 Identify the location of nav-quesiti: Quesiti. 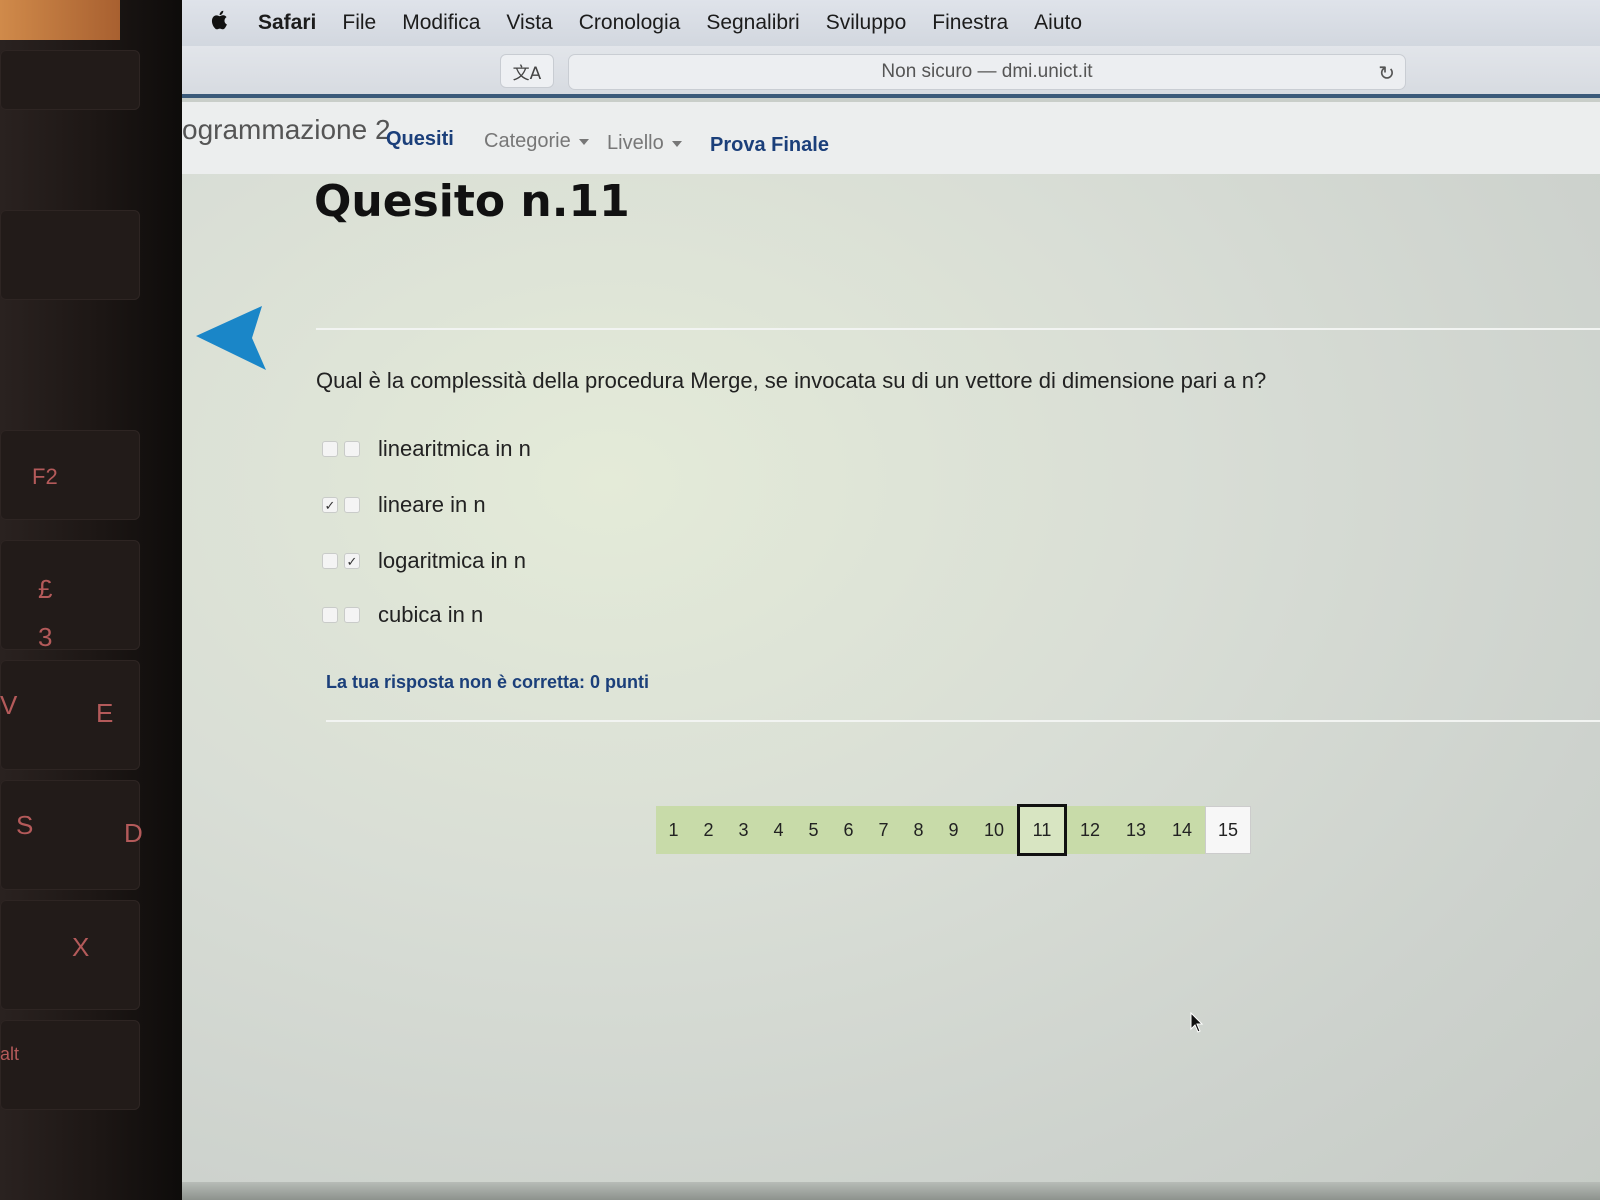
(420, 139).